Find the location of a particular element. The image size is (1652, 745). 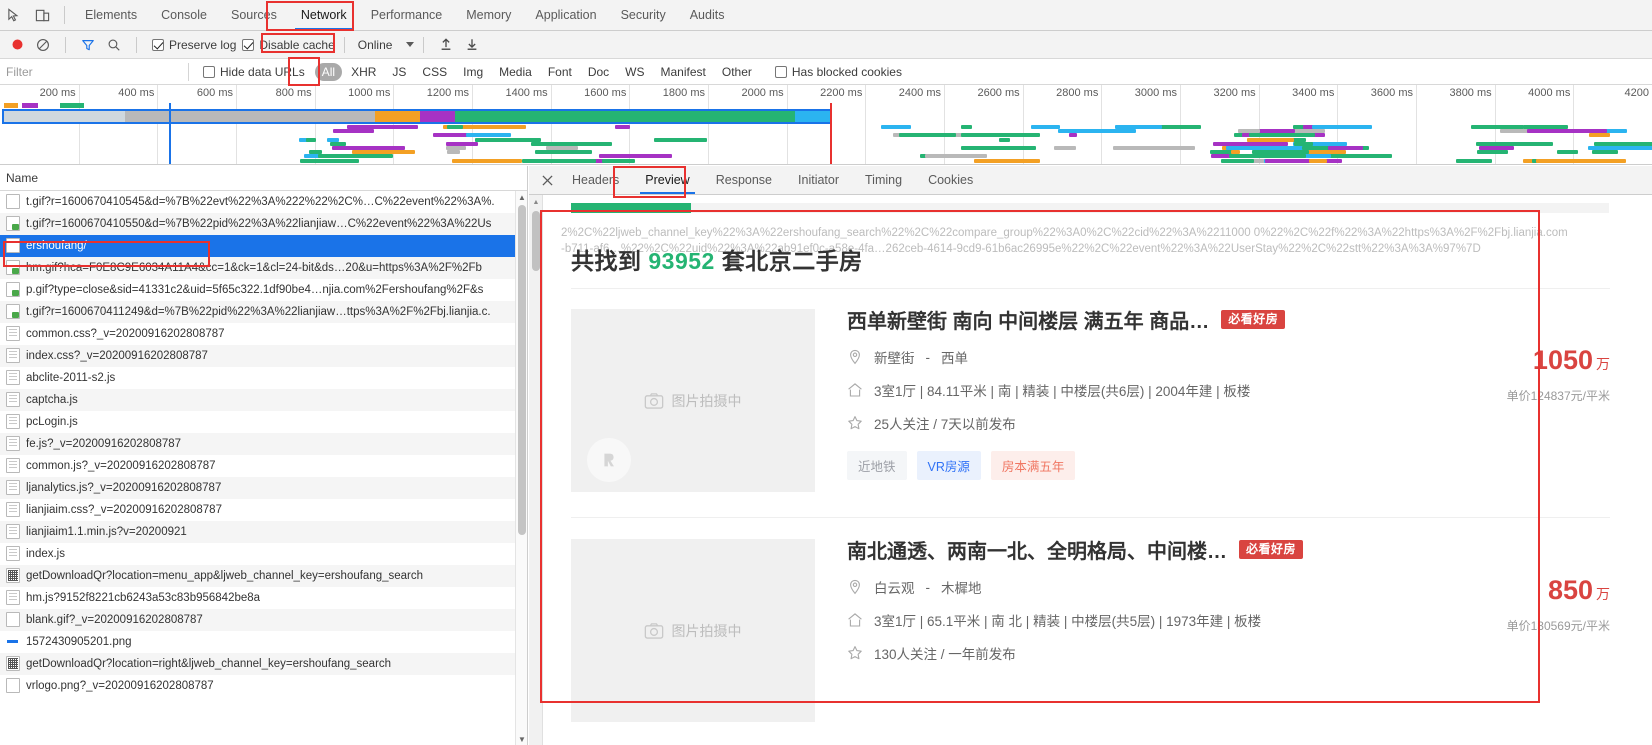

listing-community: 白云观 is located at coordinates (894, 587).